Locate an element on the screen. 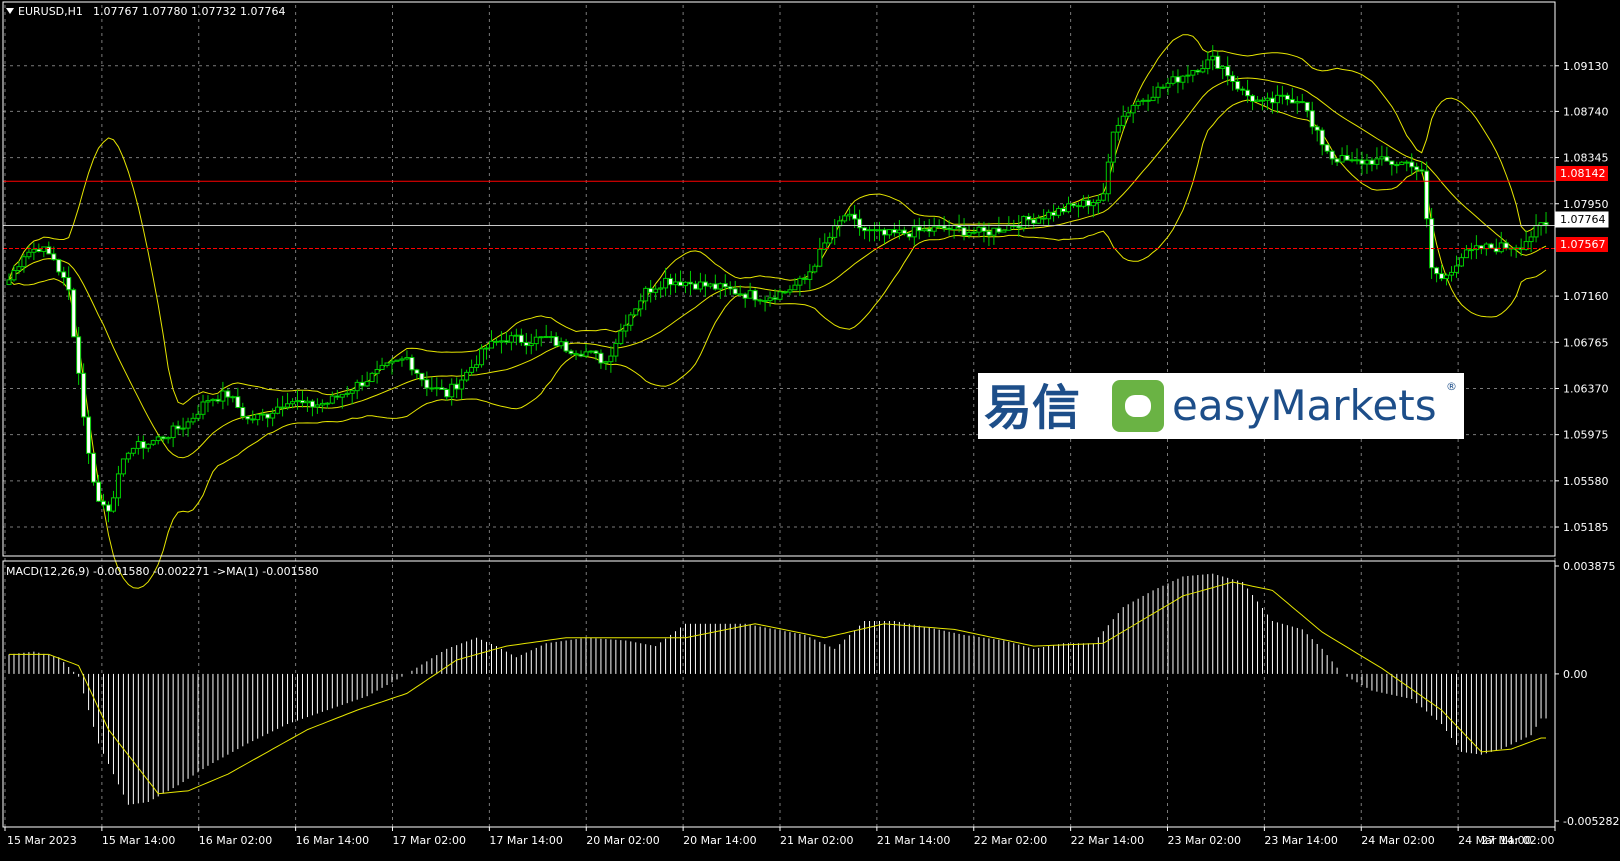  tag-red-lower: 1.07567 is located at coordinates (1582, 244).